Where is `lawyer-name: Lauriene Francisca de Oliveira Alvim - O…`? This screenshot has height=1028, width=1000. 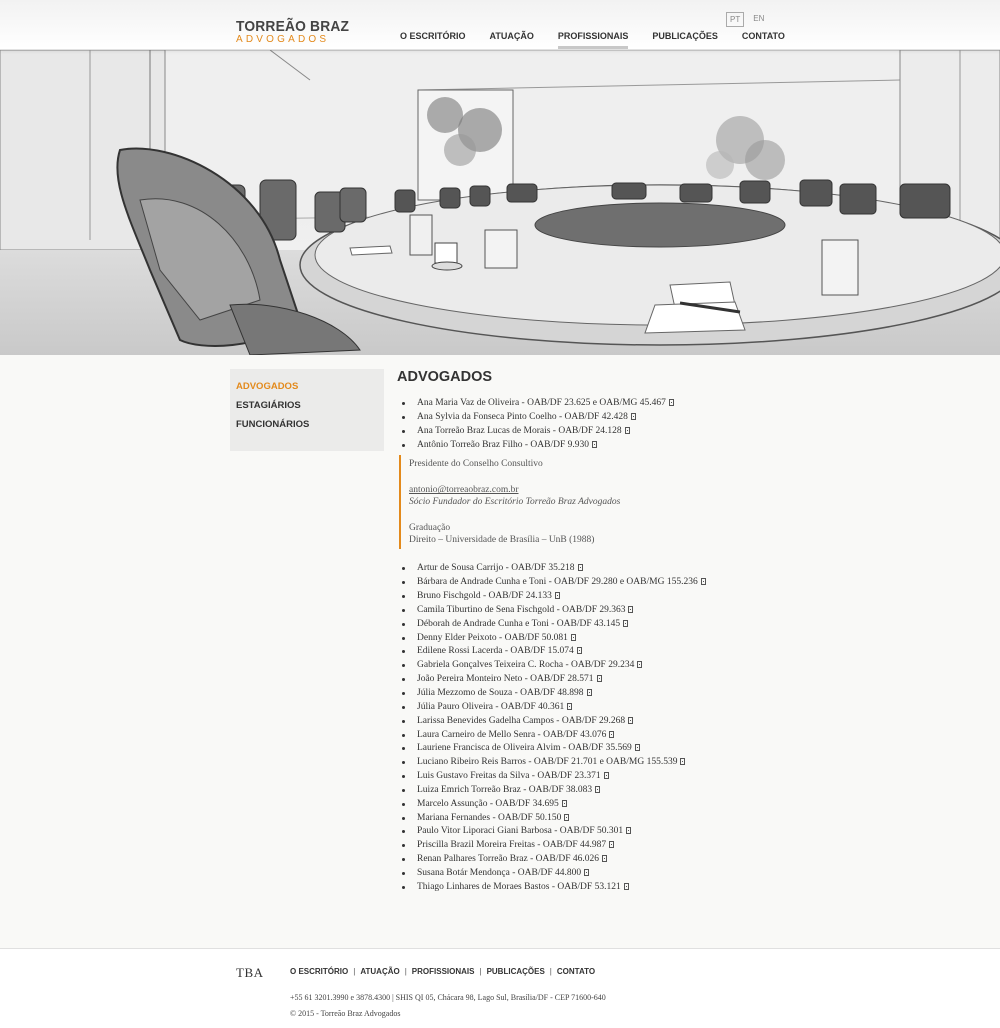 lawyer-name: Lauriene Francisca de Oliveira Alvim - O… is located at coordinates (524, 748).